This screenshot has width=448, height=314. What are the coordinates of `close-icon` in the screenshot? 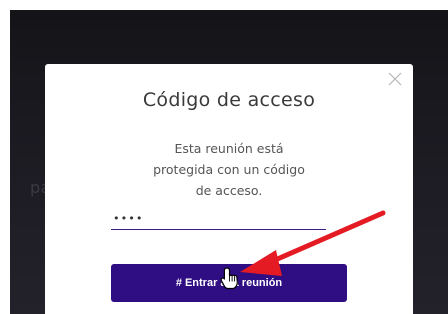 It's located at (395, 79).